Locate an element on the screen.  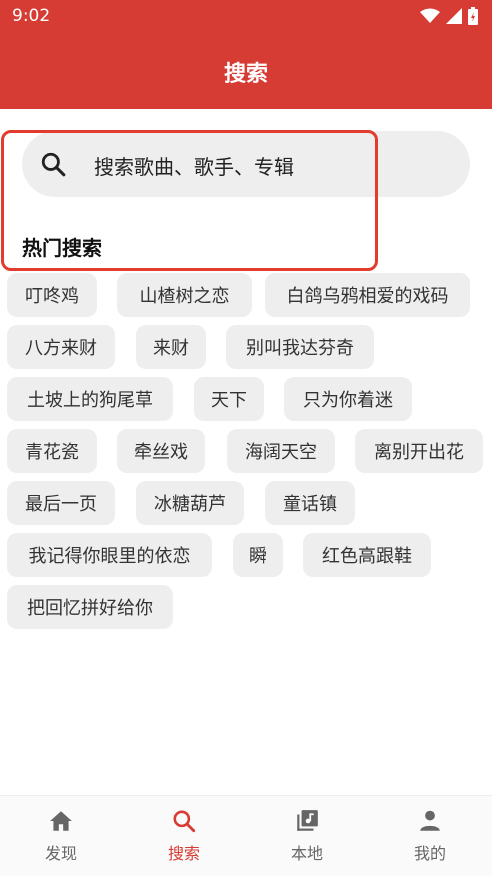
chip-row: 青花瓷 牵丝戏 海阔天空 离别开出花 is located at coordinates (247, 455).